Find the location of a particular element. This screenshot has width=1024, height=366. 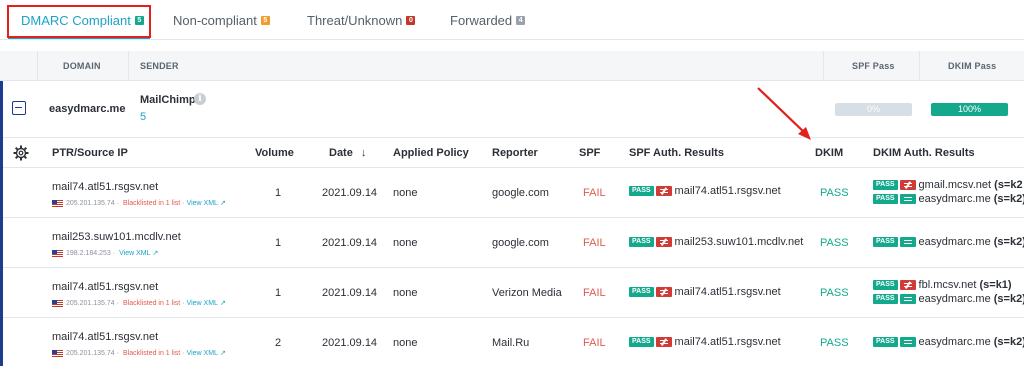

sort-down-icon: ↓ is located at coordinates (364, 153).